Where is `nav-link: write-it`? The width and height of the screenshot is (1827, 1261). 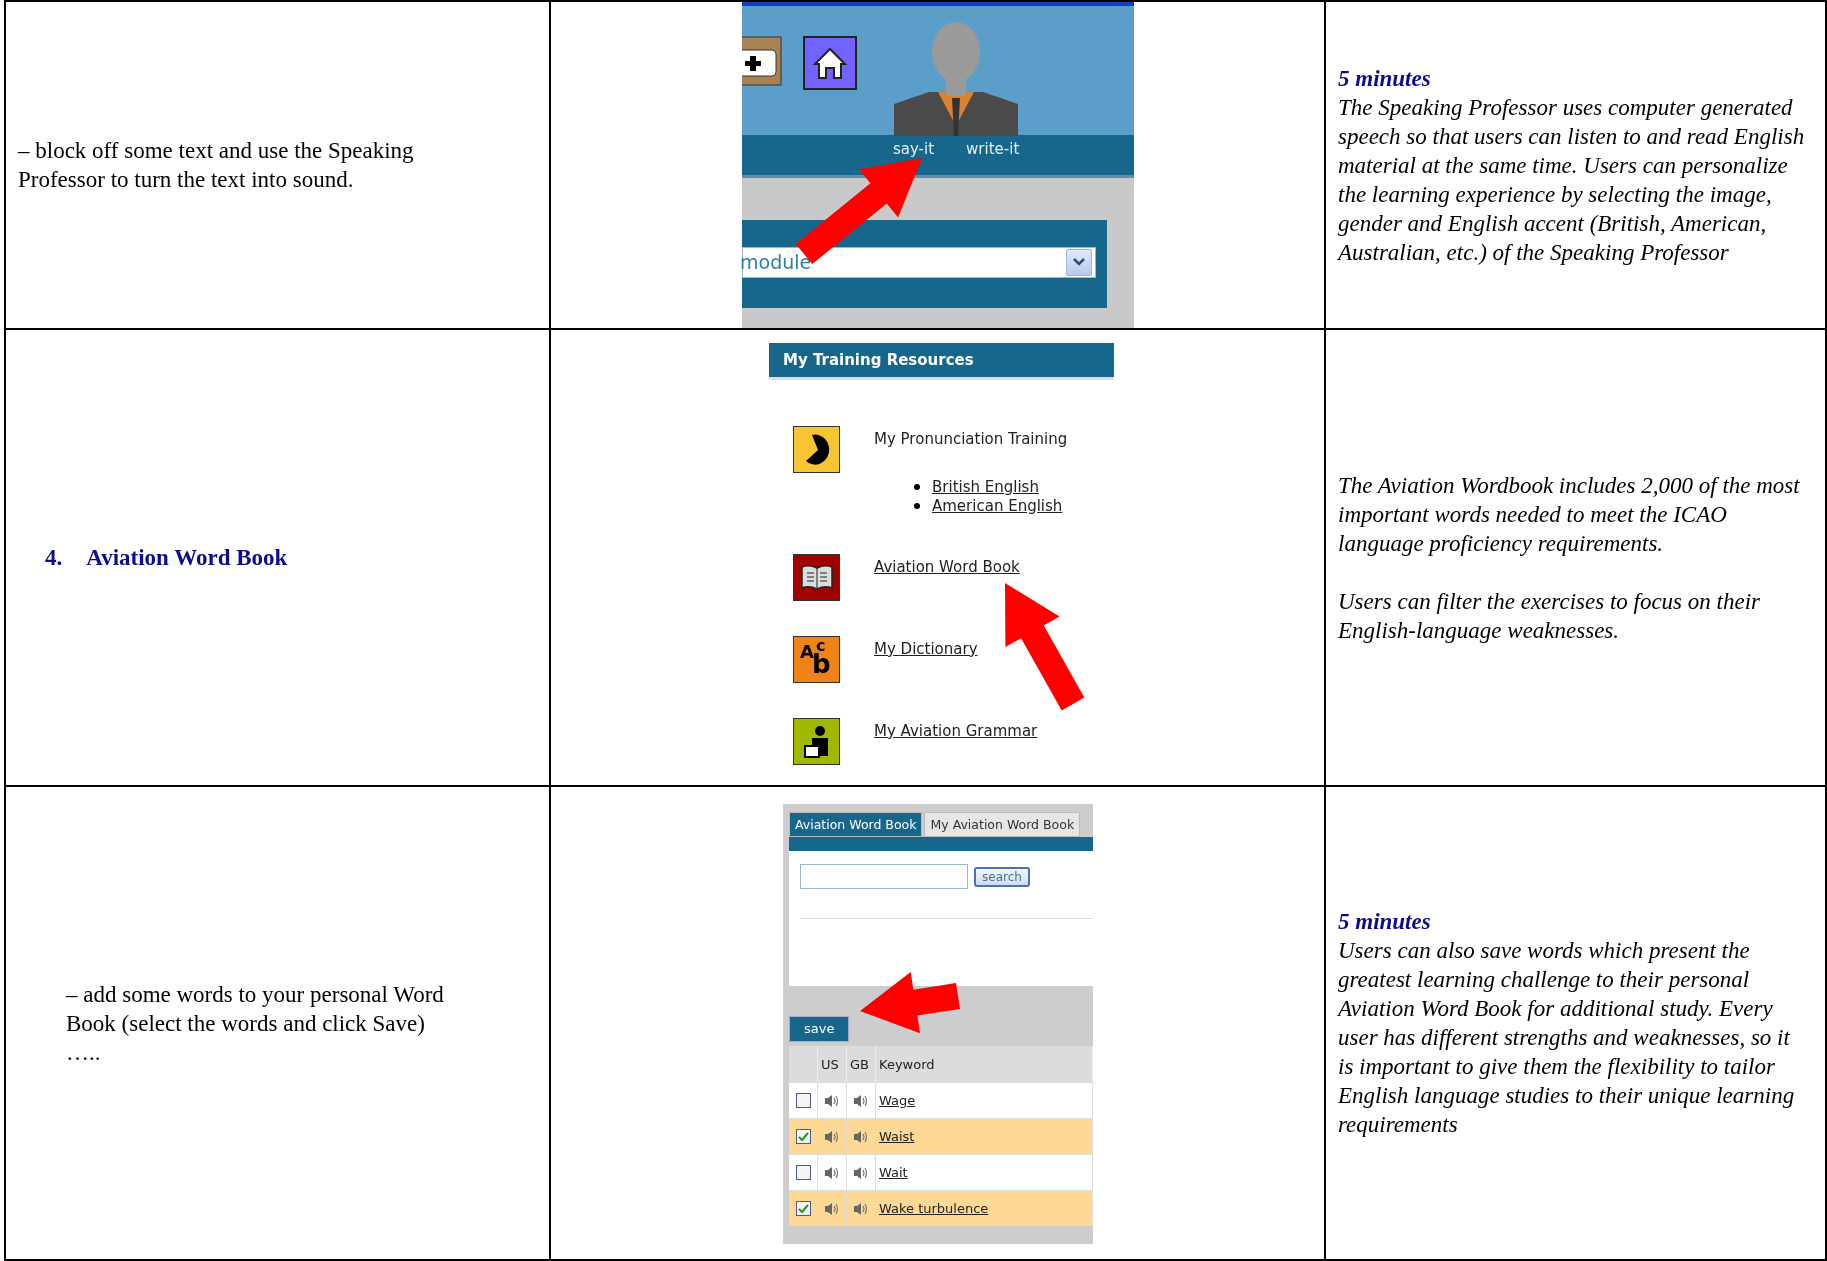 nav-link: write-it is located at coordinates (993, 146).